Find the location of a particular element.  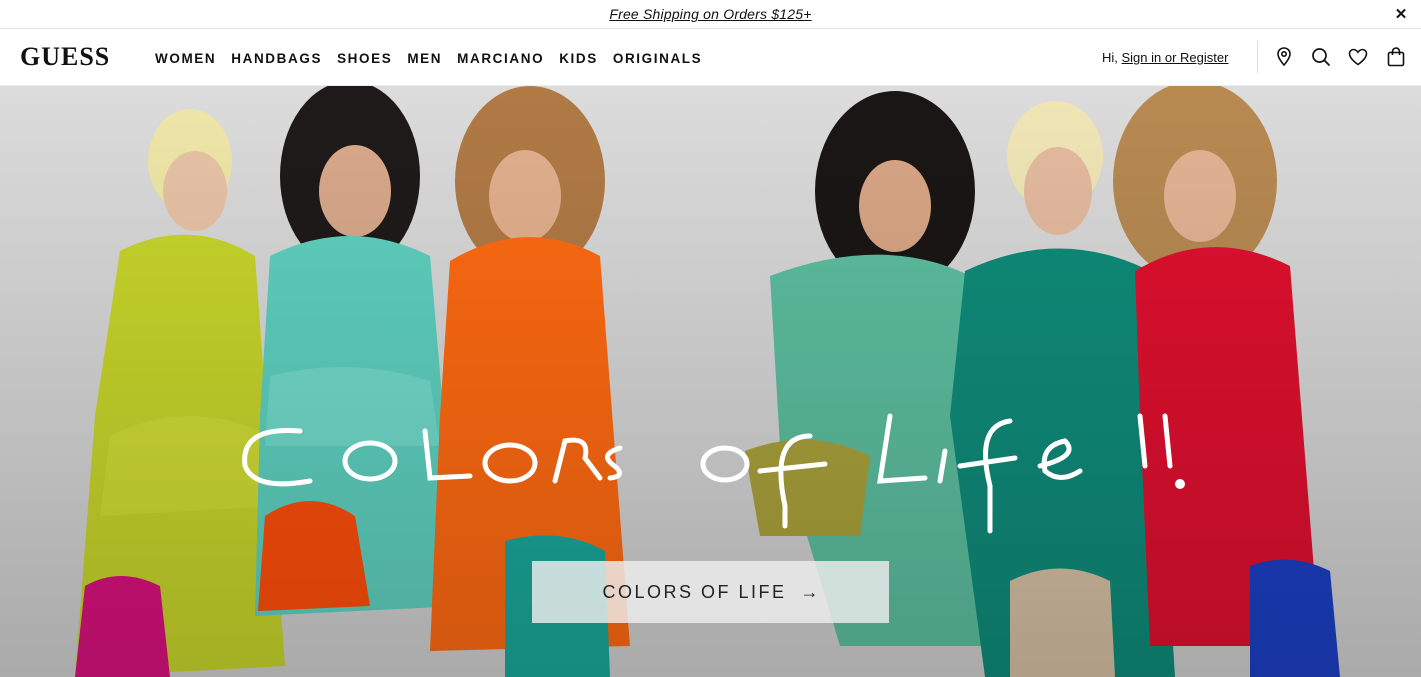

nav-item-shoes: SHOES is located at coordinates (364, 58).